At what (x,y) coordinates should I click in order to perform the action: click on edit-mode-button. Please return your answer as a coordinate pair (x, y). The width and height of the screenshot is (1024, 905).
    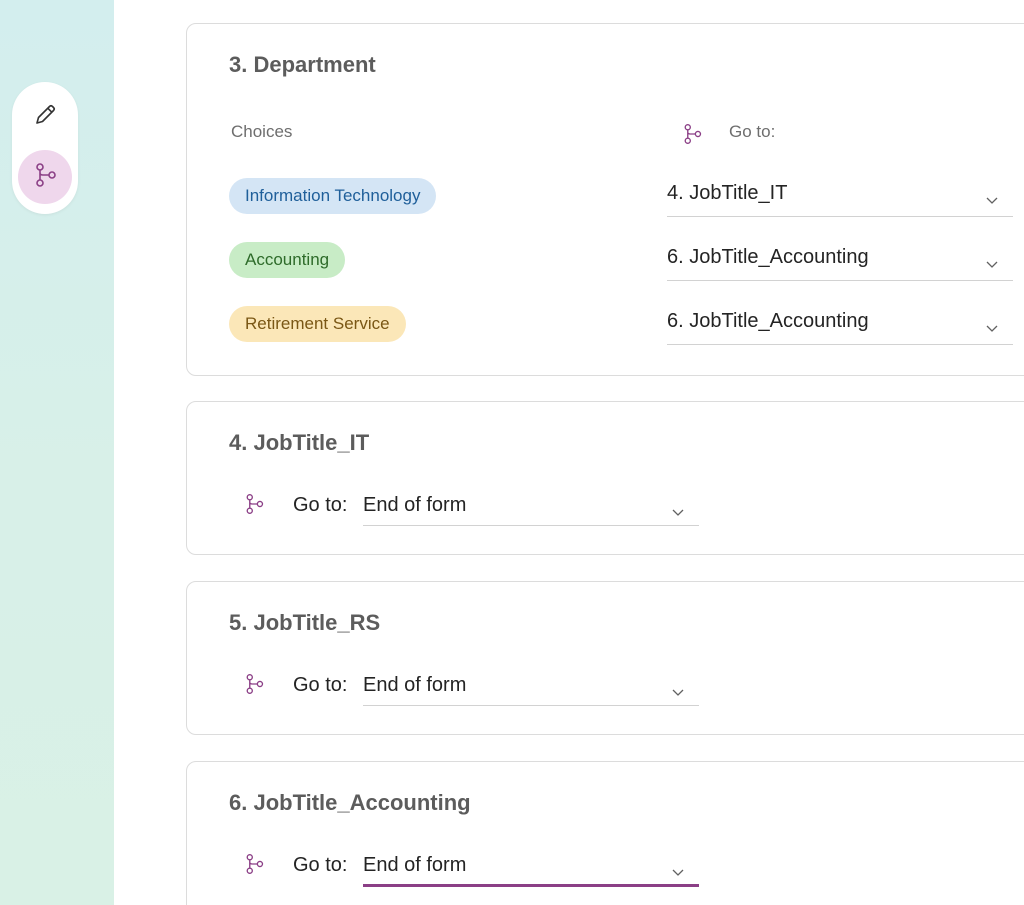
    Looking at the image, I should click on (45, 117).